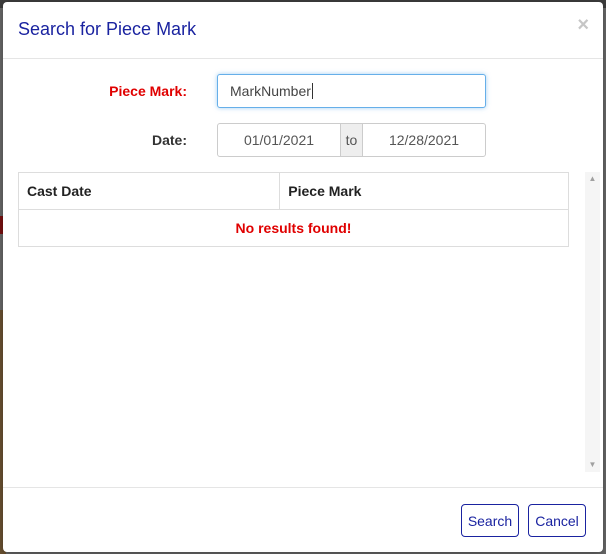 The image size is (606, 554). What do you see at coordinates (490, 520) in the screenshot?
I see `search-button: Search` at bounding box center [490, 520].